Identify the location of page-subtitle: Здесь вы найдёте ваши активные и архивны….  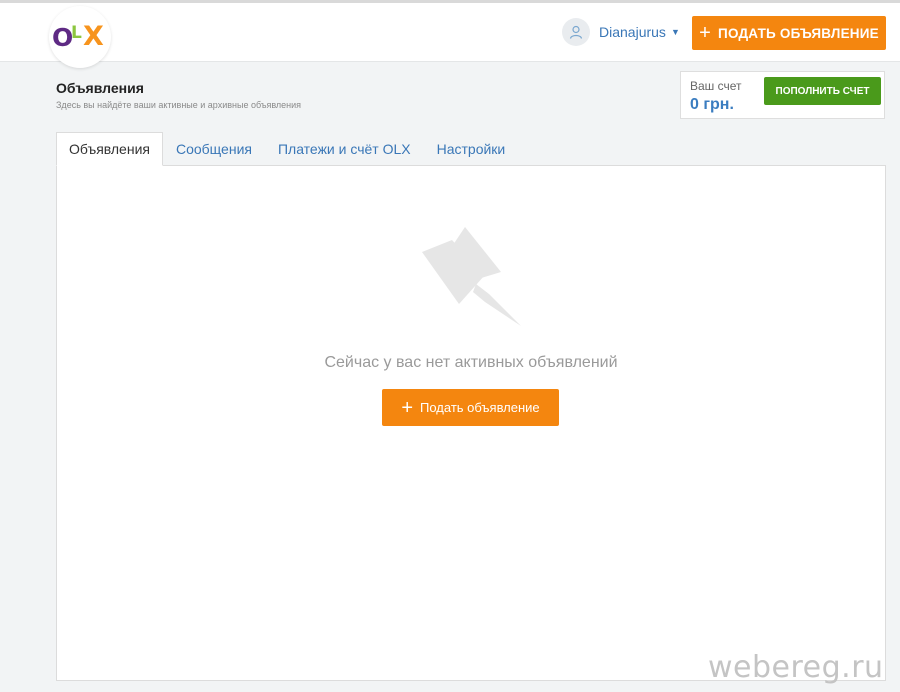
(179, 105).